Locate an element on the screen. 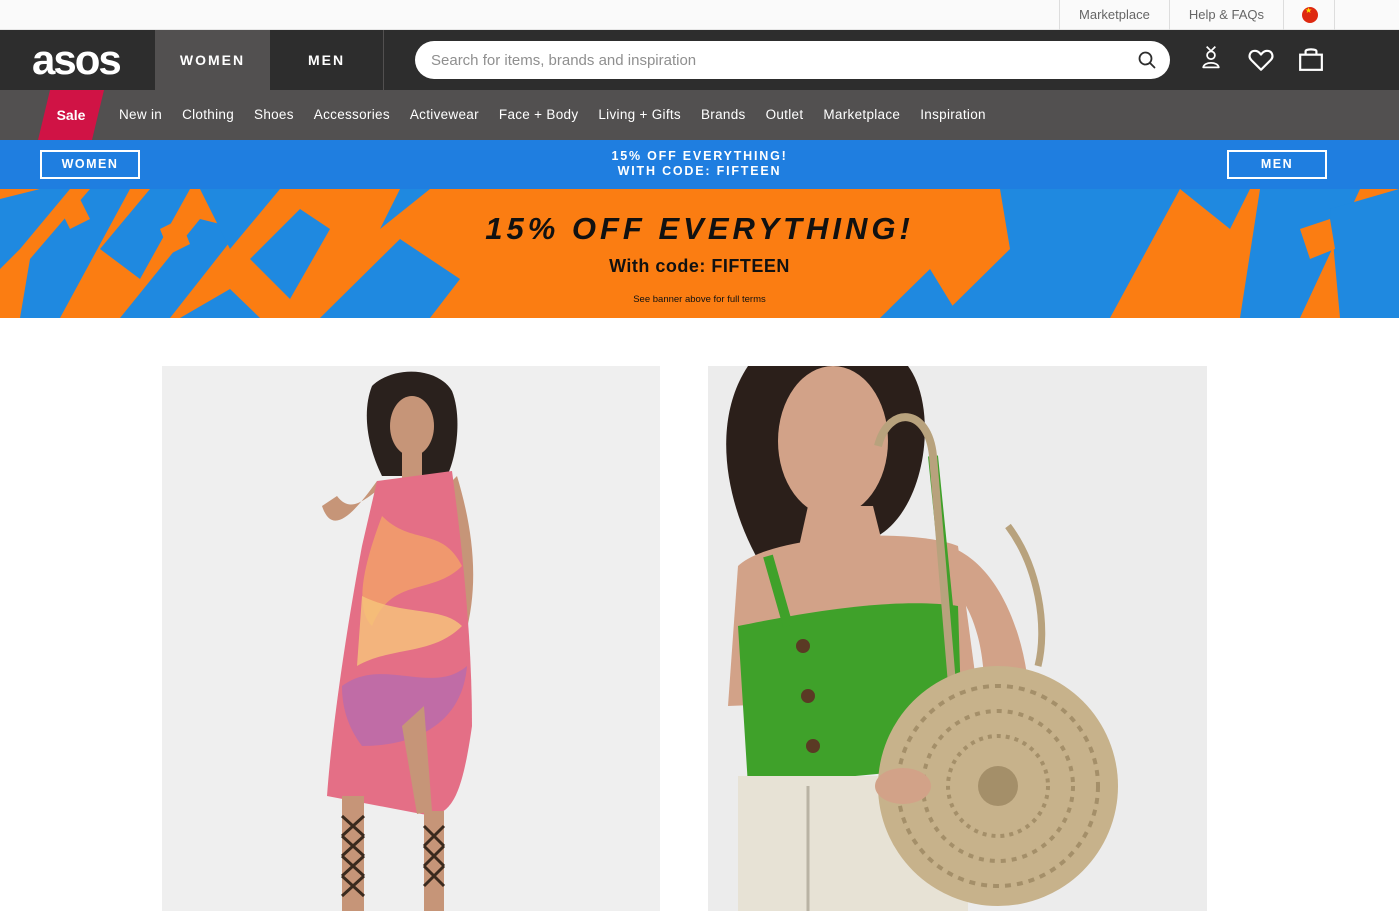  bag-icon is located at coordinates (1311, 59).